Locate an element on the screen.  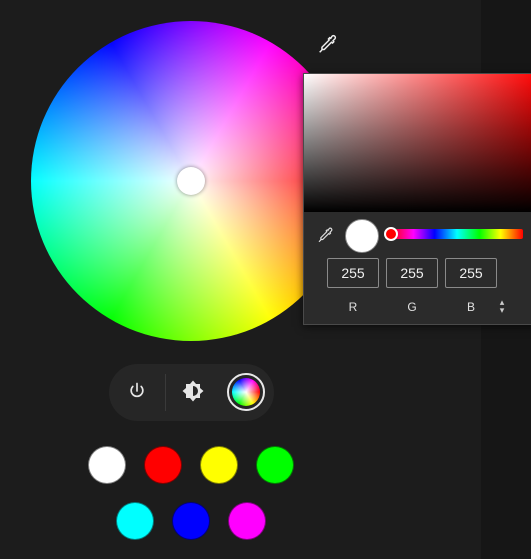
power-icon is located at coordinates (137, 393).